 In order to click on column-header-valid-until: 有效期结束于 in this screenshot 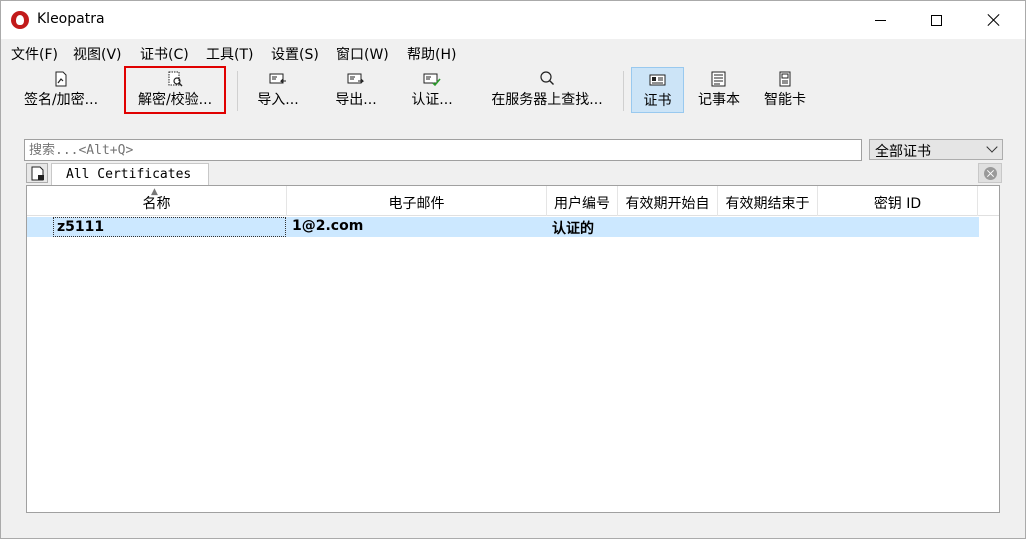, I will do `click(768, 201)`.